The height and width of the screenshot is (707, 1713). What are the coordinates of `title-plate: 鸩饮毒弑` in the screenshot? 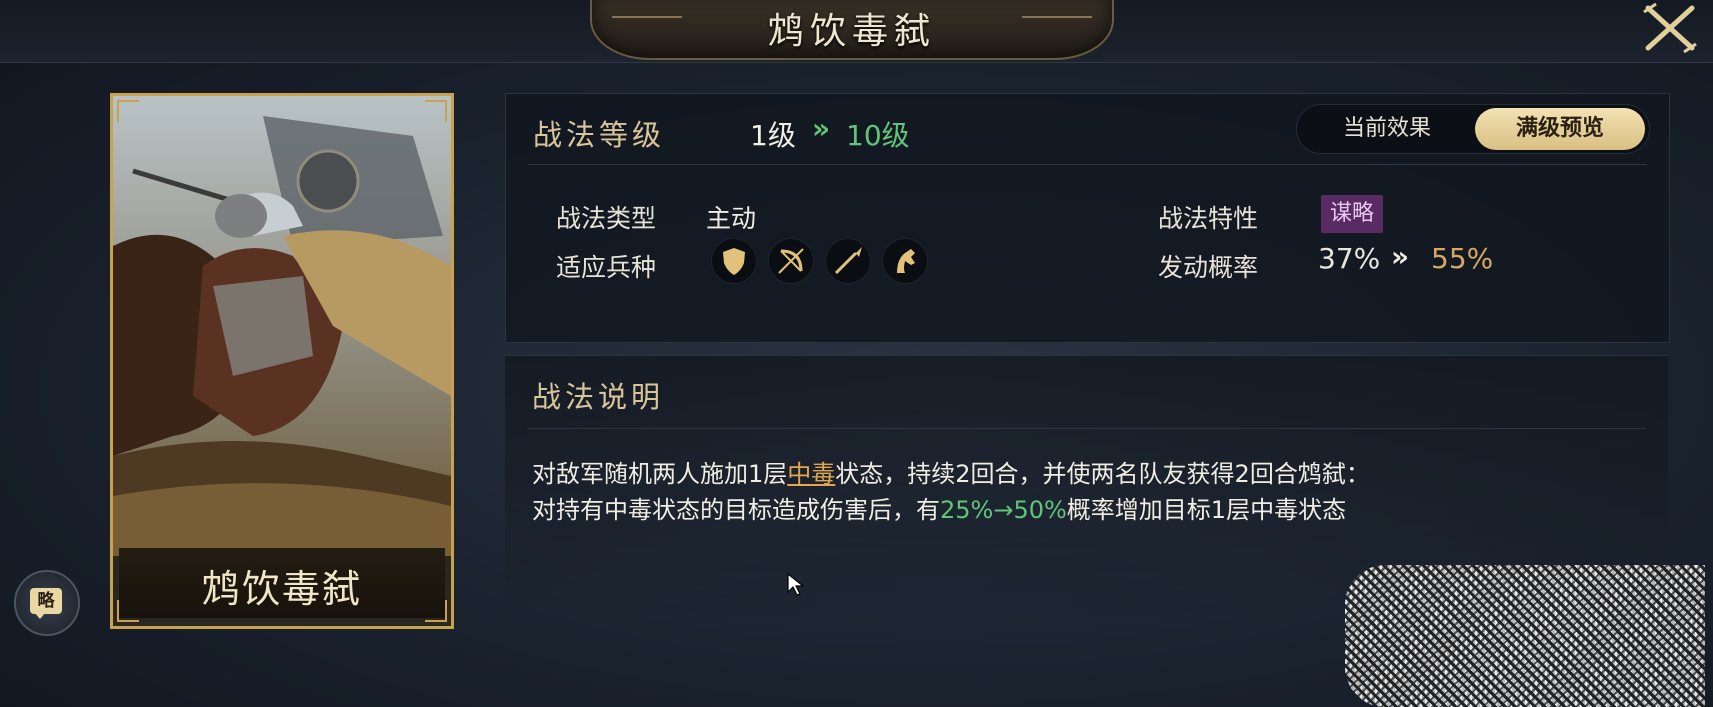 It's located at (852, 30).